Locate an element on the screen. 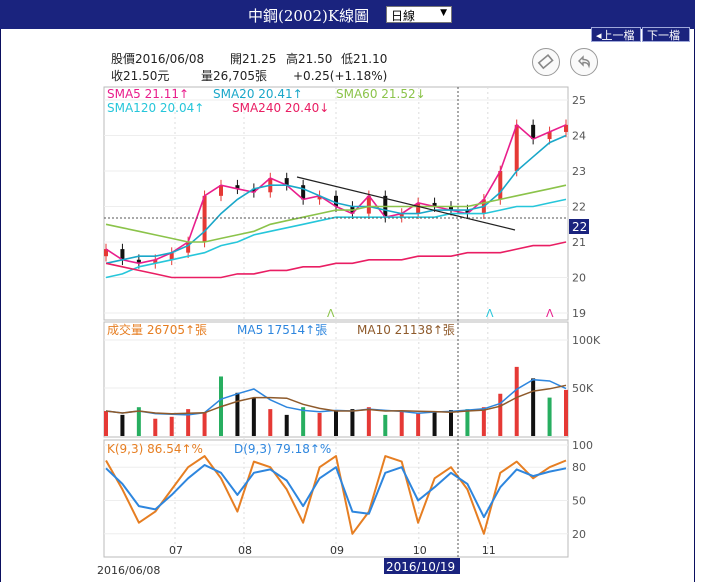  price-tick: 25 is located at coordinates (579, 100).